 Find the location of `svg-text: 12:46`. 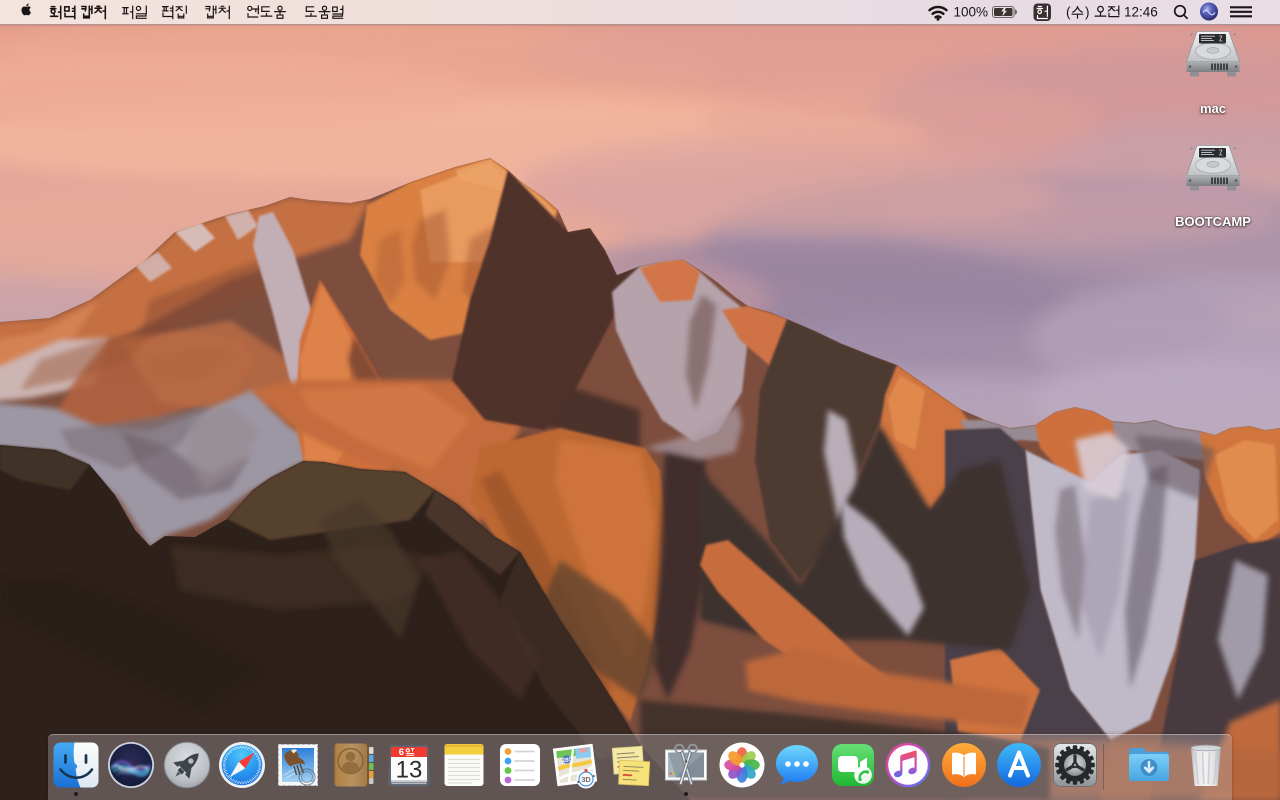

svg-text: 12:46 is located at coordinates (1141, 12).